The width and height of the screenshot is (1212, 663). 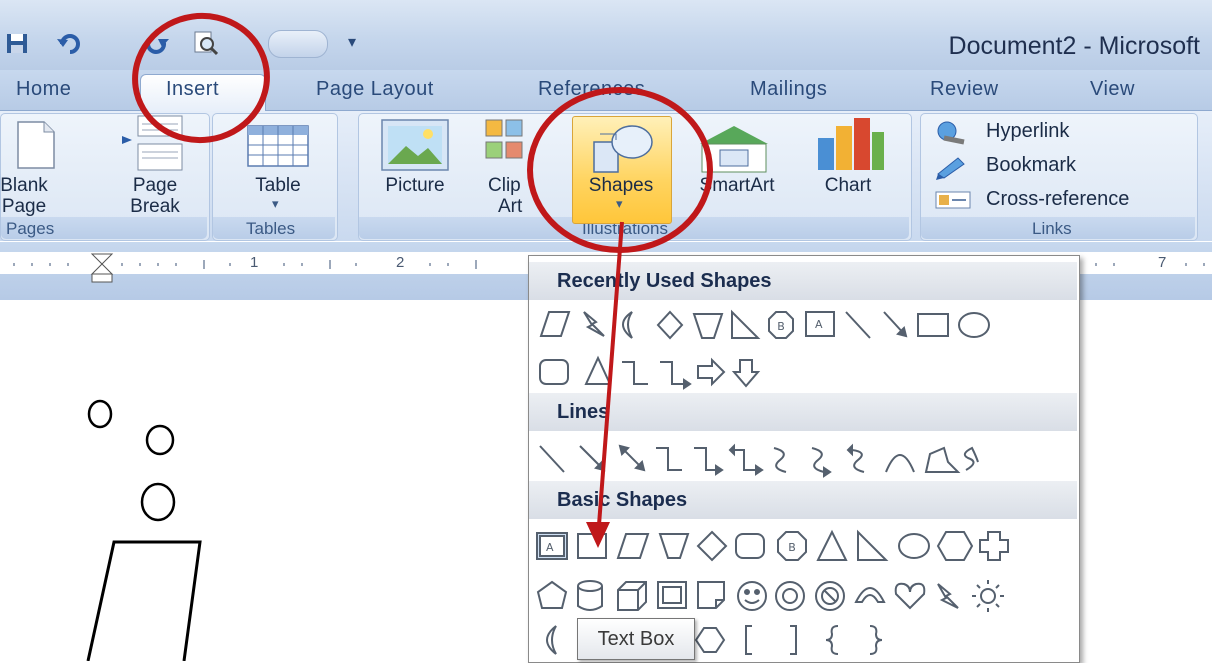 What do you see at coordinates (30, 228) in the screenshot?
I see `group-pages-label: Pages` at bounding box center [30, 228].